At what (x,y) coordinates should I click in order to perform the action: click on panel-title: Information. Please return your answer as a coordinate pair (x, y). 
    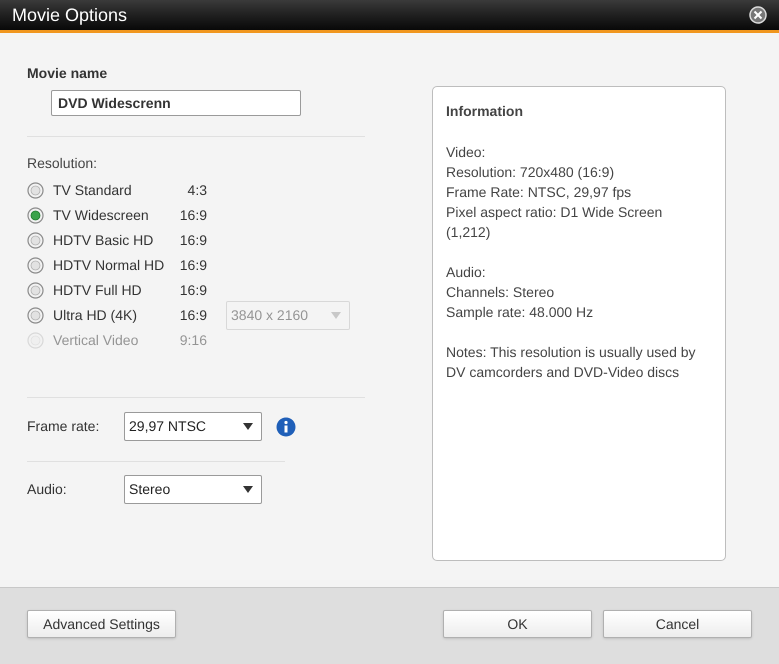
    Looking at the image, I should click on (485, 111).